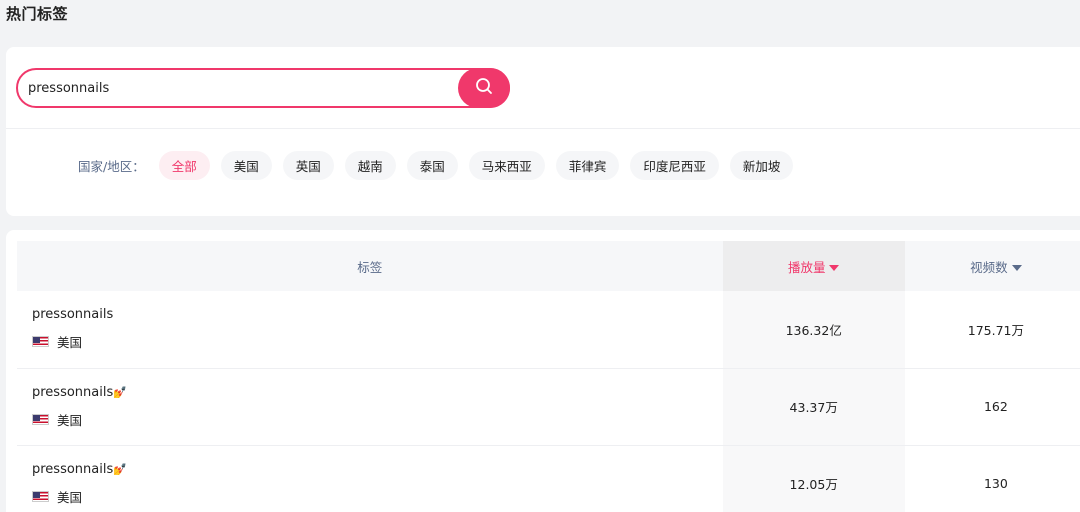 This screenshot has width=1080, height=512. I want to click on videos-cell: 175.71万, so click(992, 330).